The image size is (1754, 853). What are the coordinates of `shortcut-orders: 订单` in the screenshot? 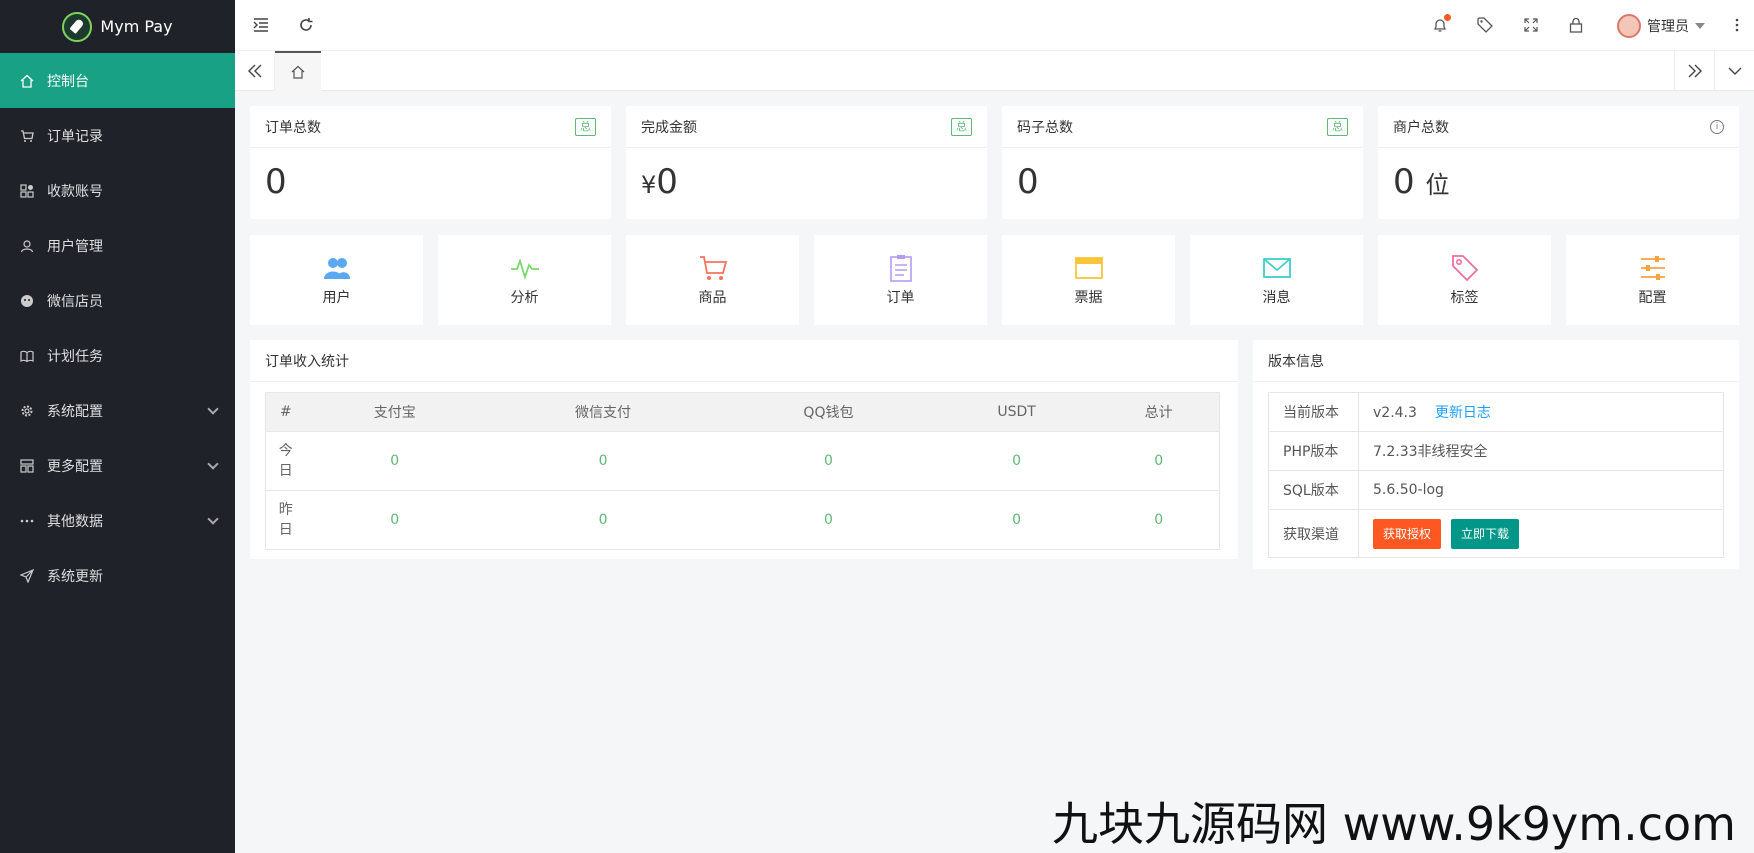 It's located at (900, 280).